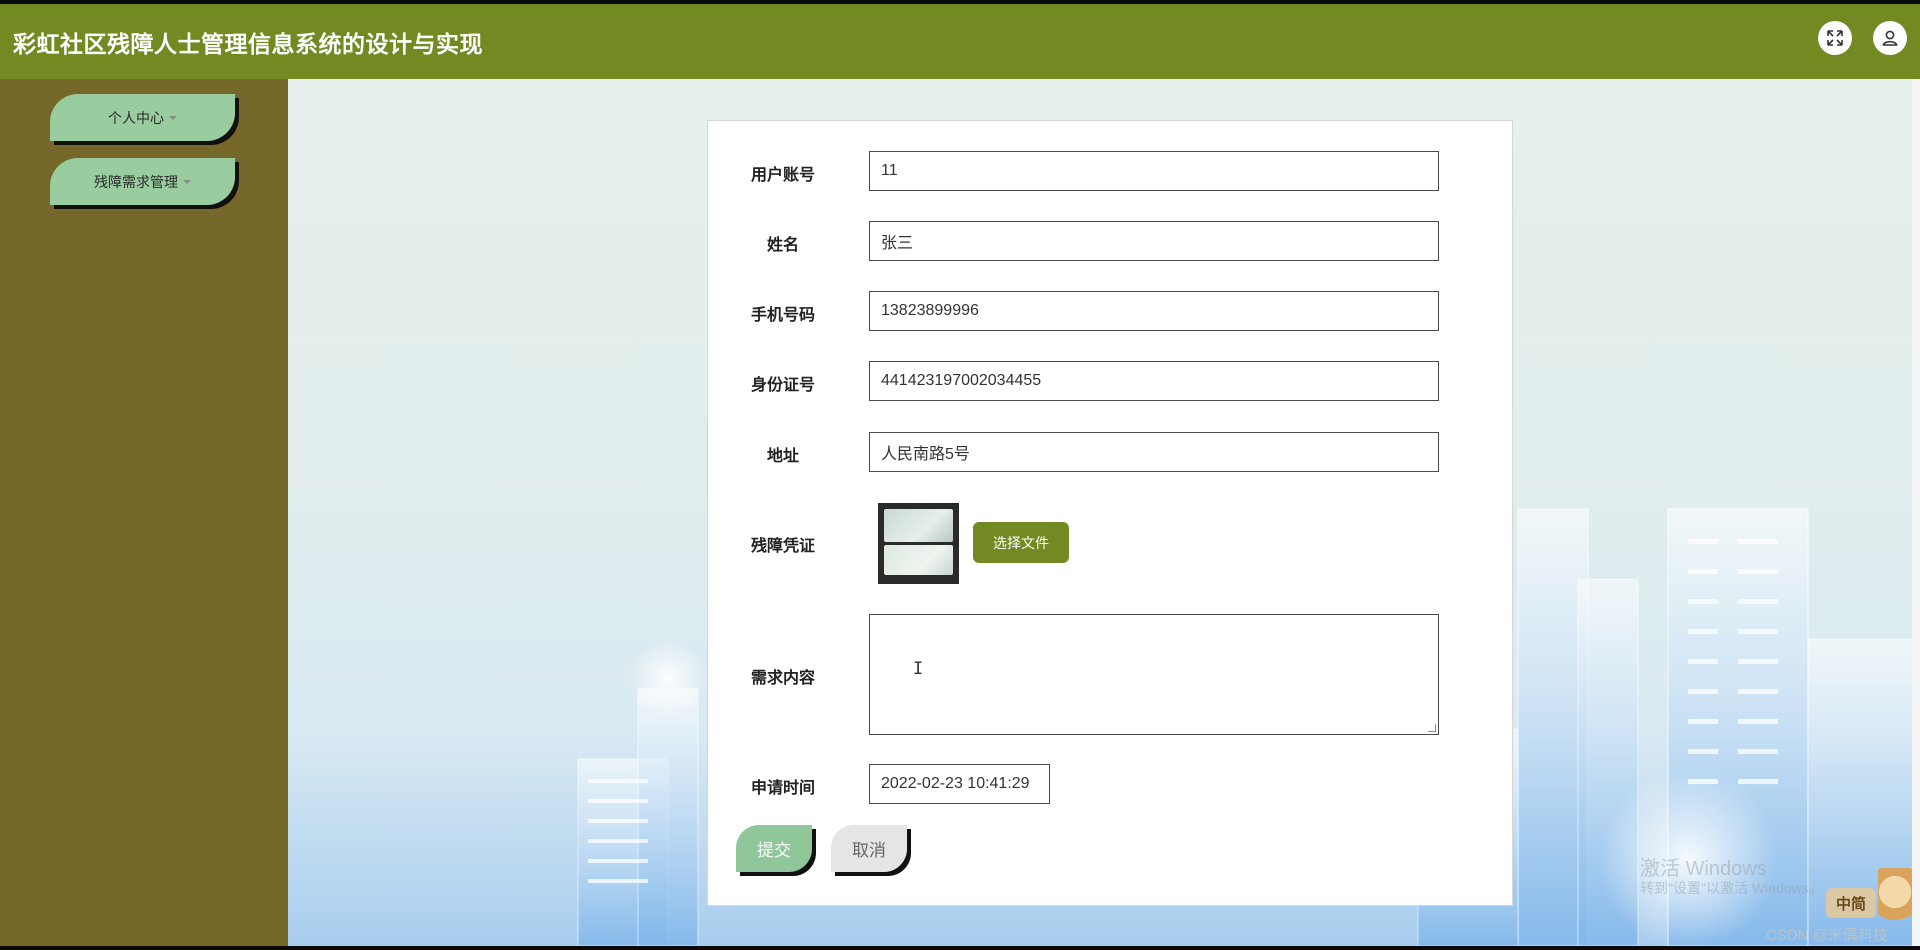 The image size is (1920, 950). I want to click on cancel-button: 取消, so click(869, 848).